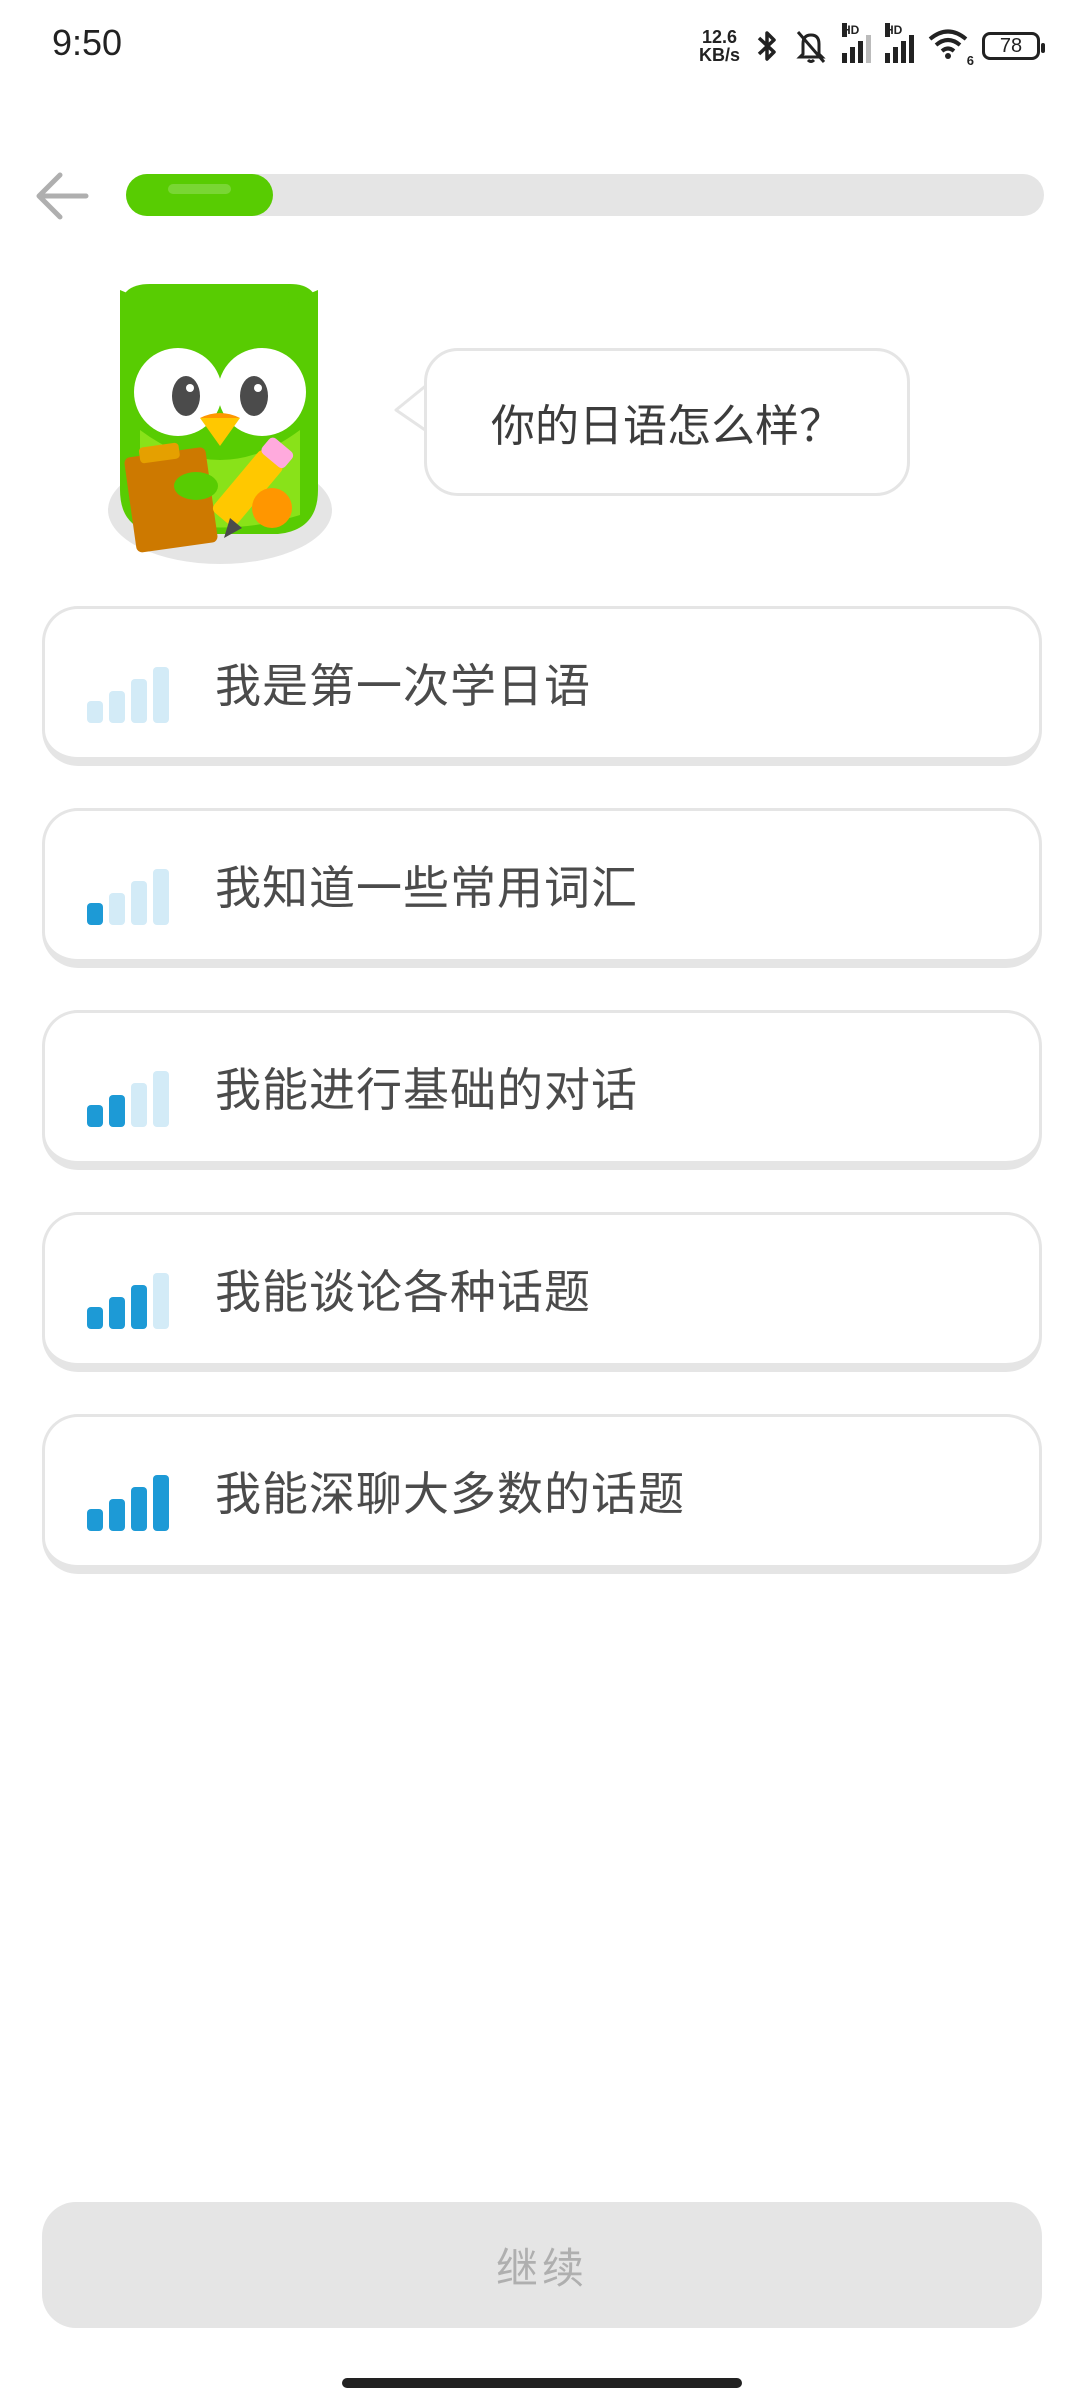 The image size is (1080, 2400). I want to click on speech-bubble: 你的日语怎么样？, so click(667, 422).